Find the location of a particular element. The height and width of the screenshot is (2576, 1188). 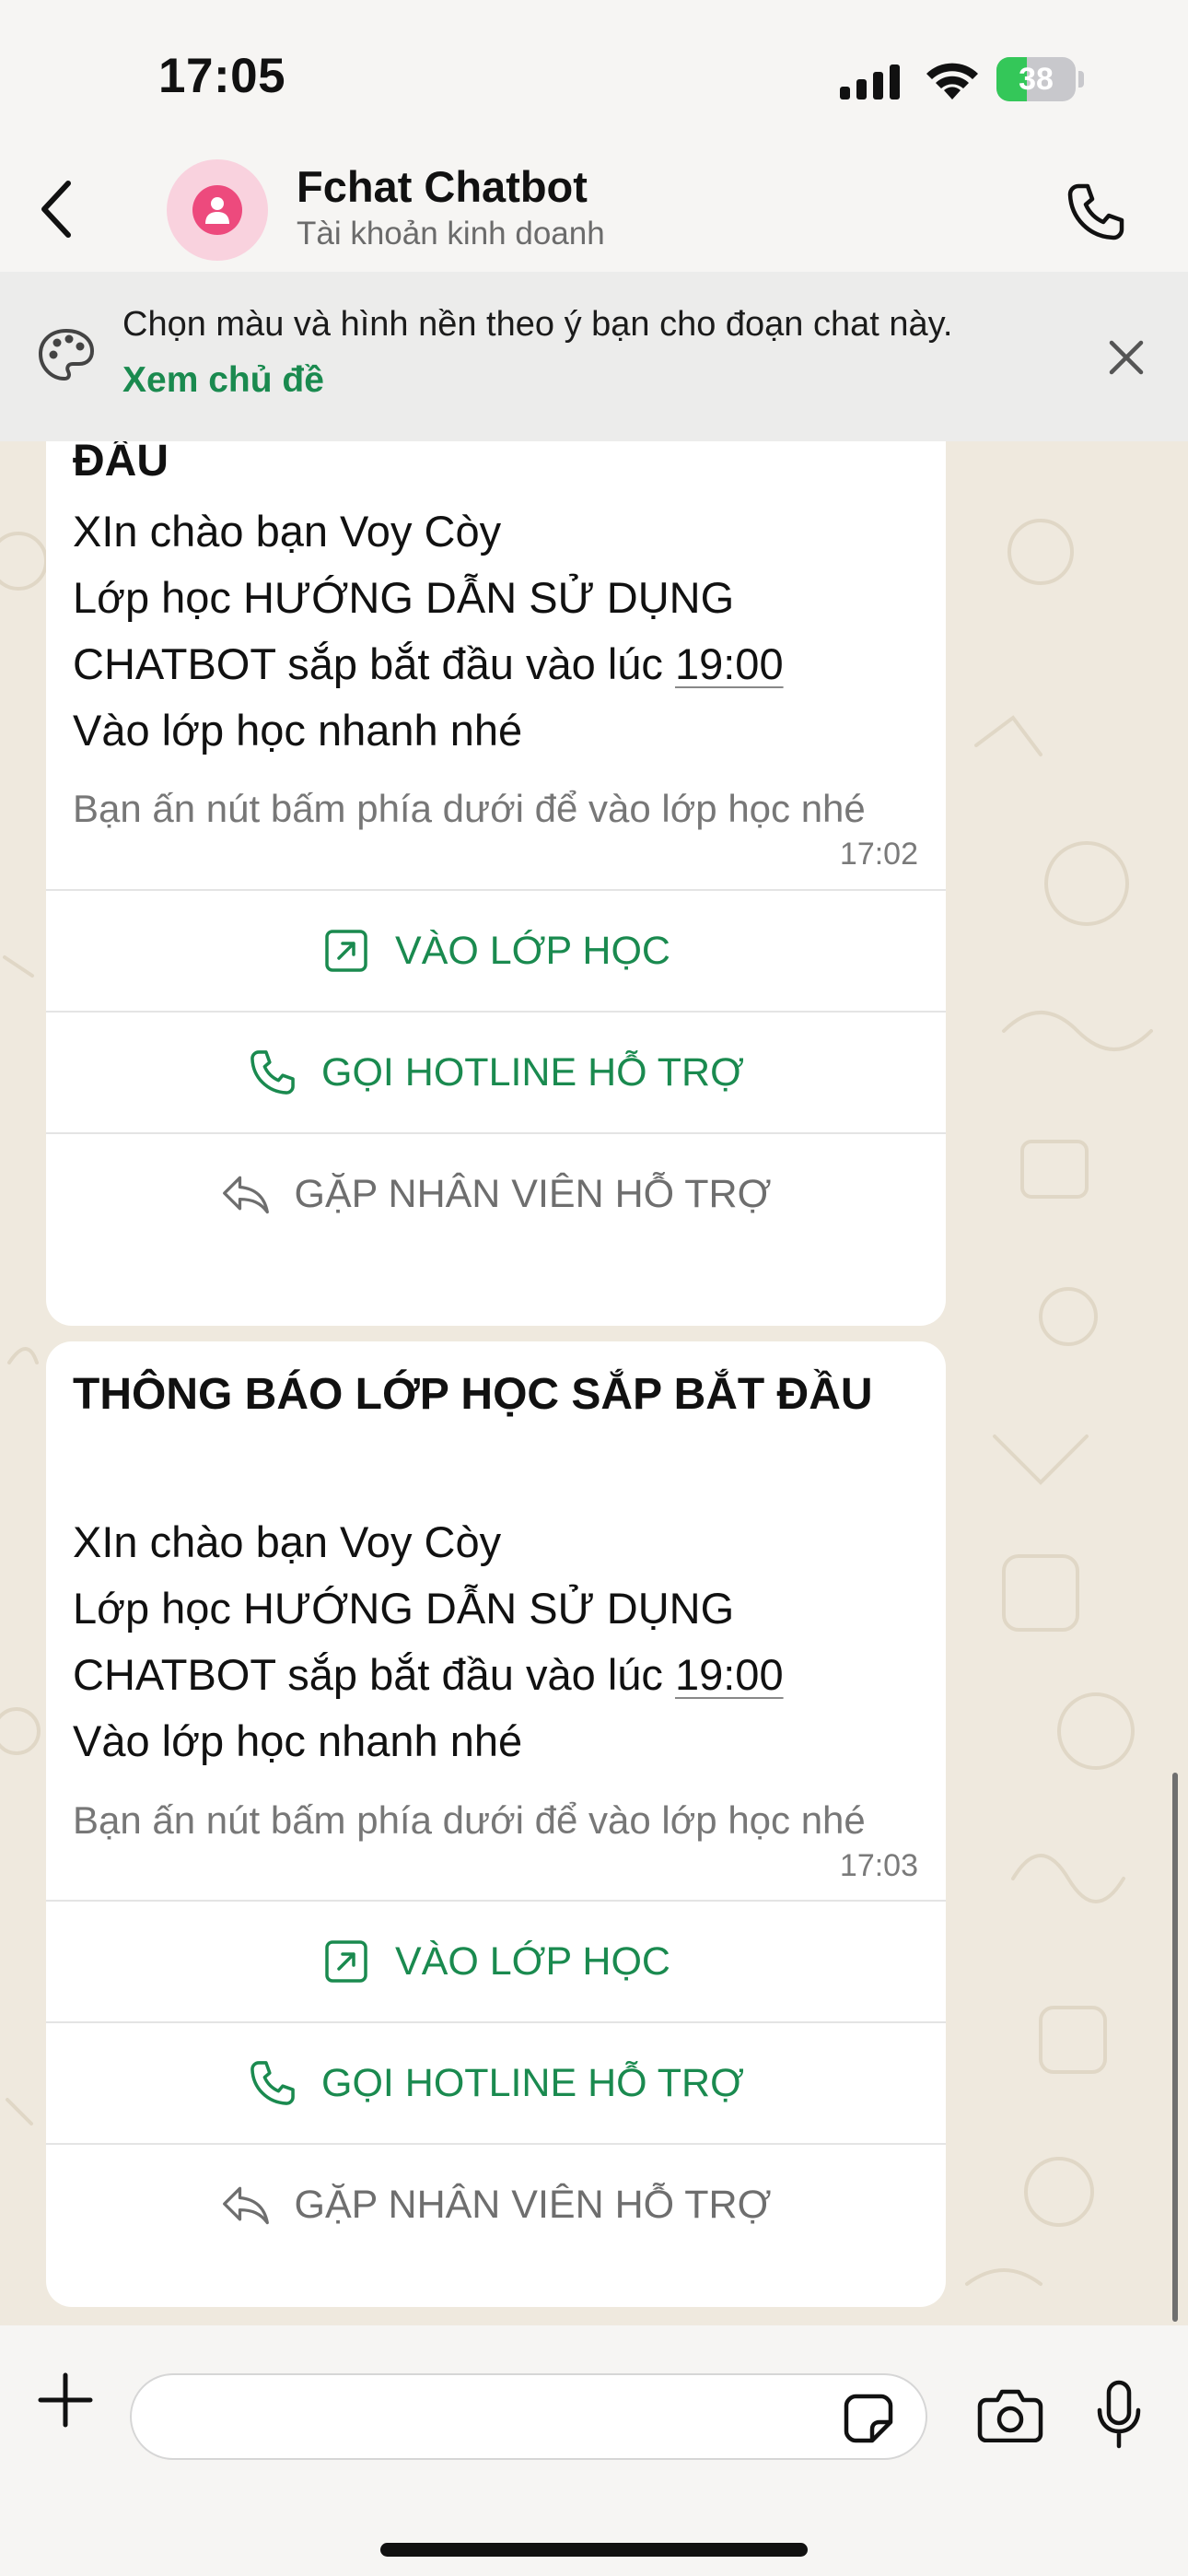

person-icon is located at coordinates (217, 210).